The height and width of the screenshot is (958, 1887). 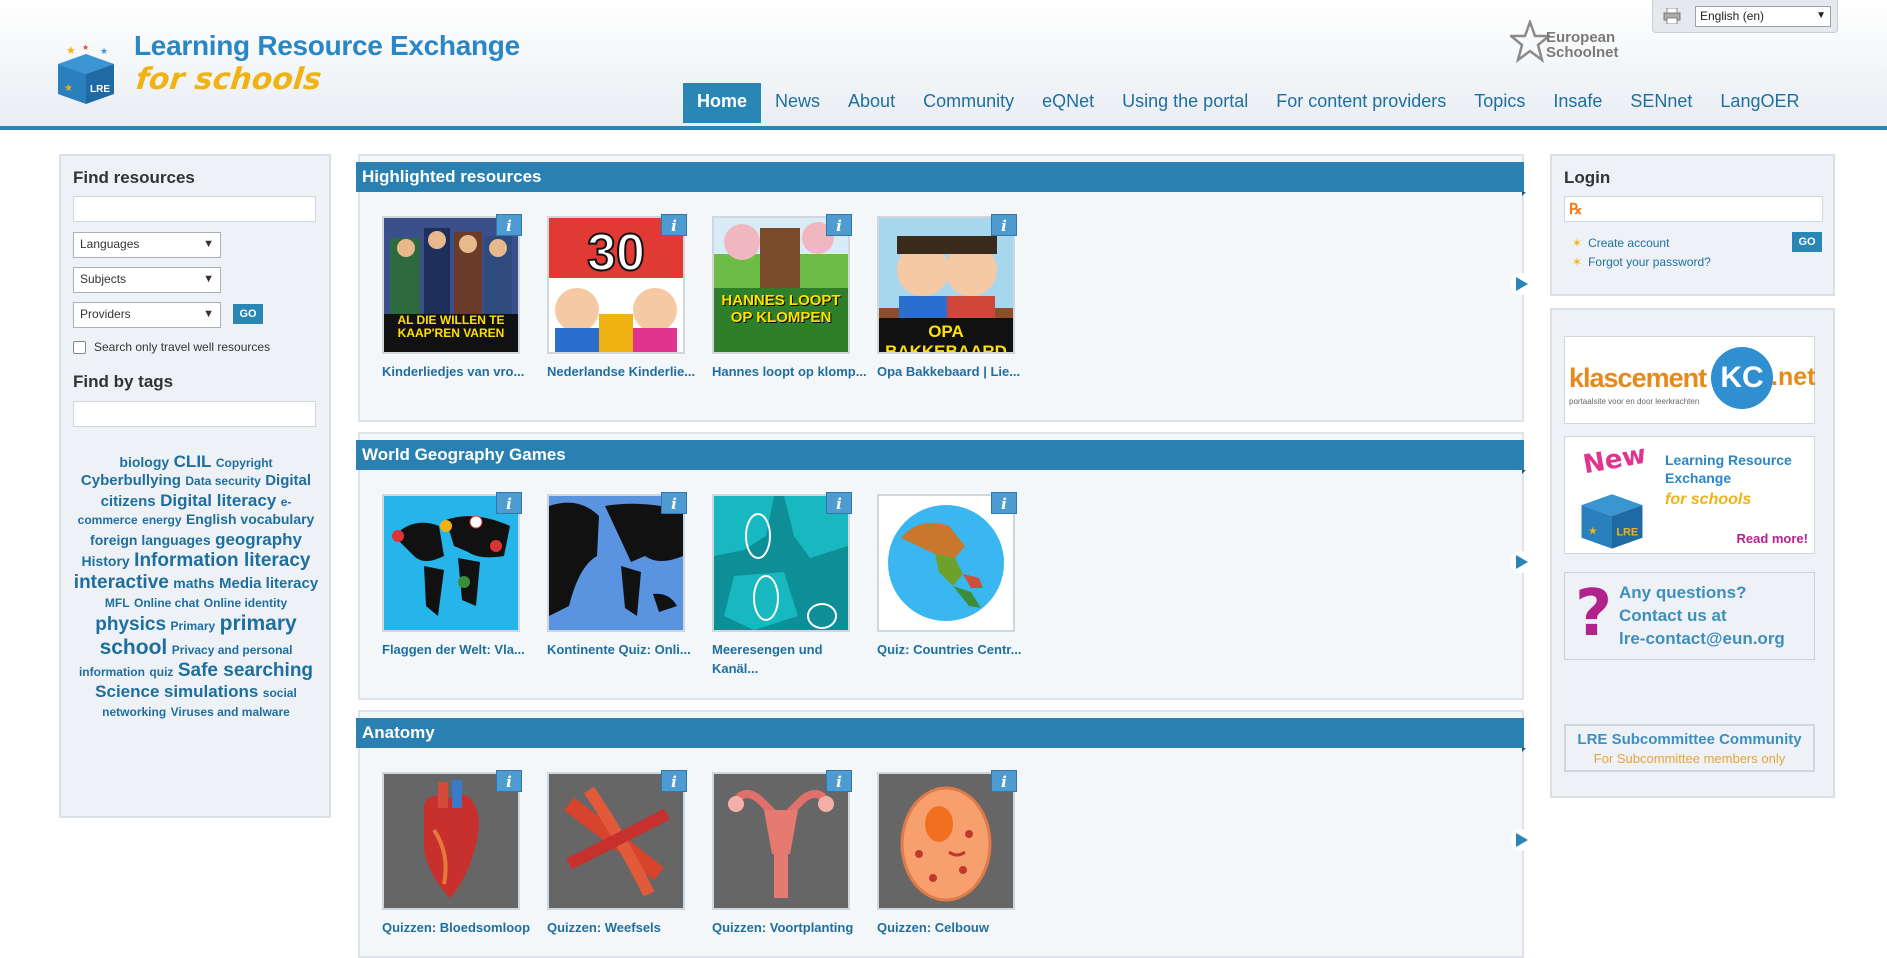 I want to click on resource-thumbnail: OPA BAKKEBAARD, so click(x=946, y=285).